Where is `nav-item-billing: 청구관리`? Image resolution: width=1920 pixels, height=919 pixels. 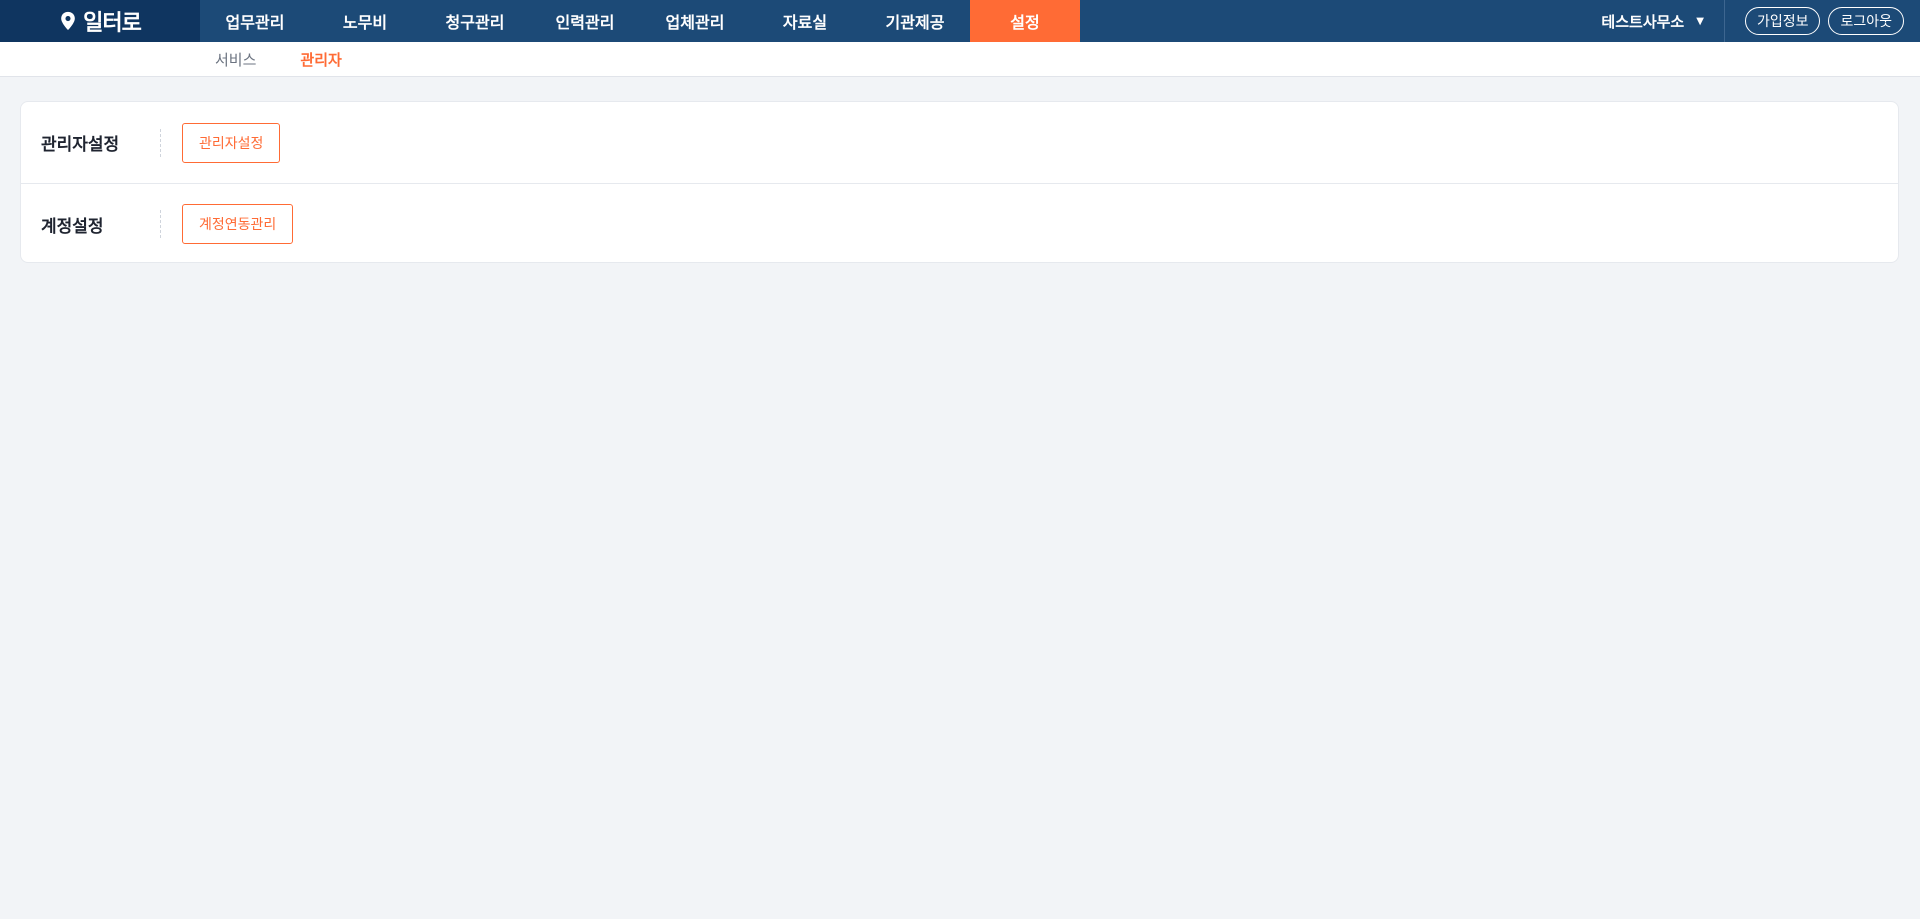 nav-item-billing: 청구관리 is located at coordinates (475, 21).